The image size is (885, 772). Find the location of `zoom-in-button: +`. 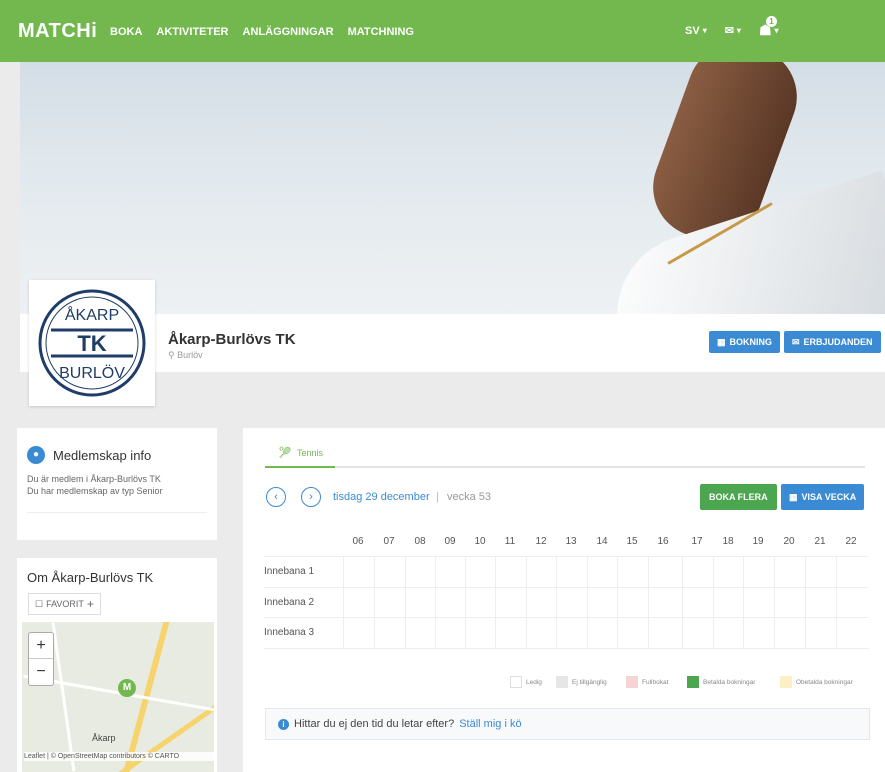

zoom-in-button: + is located at coordinates (41, 646).